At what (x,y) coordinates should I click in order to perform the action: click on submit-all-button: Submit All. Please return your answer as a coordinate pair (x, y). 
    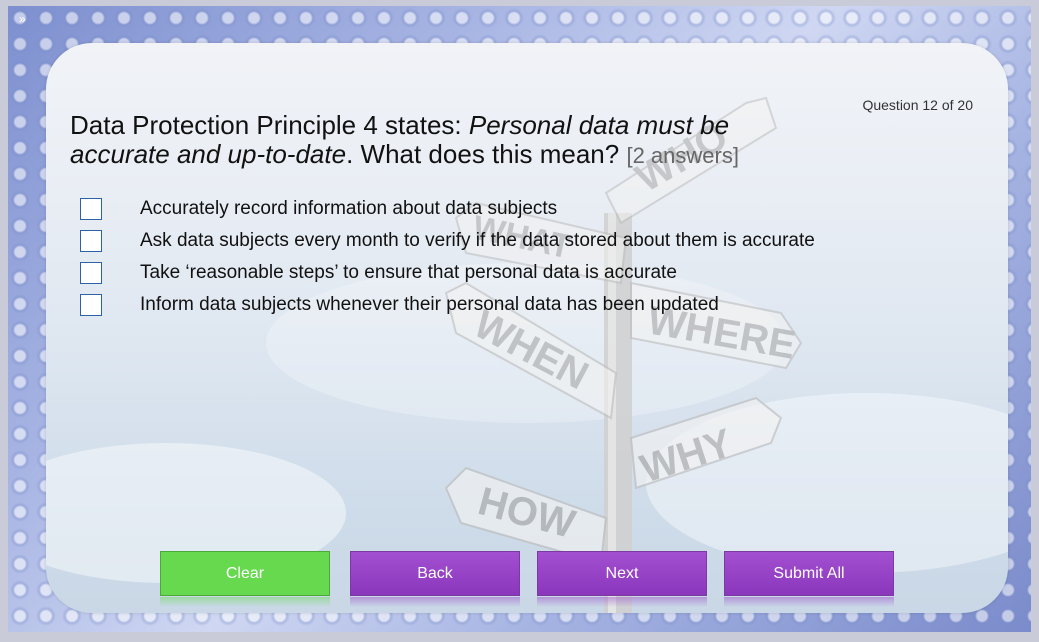
    Looking at the image, I should click on (809, 573).